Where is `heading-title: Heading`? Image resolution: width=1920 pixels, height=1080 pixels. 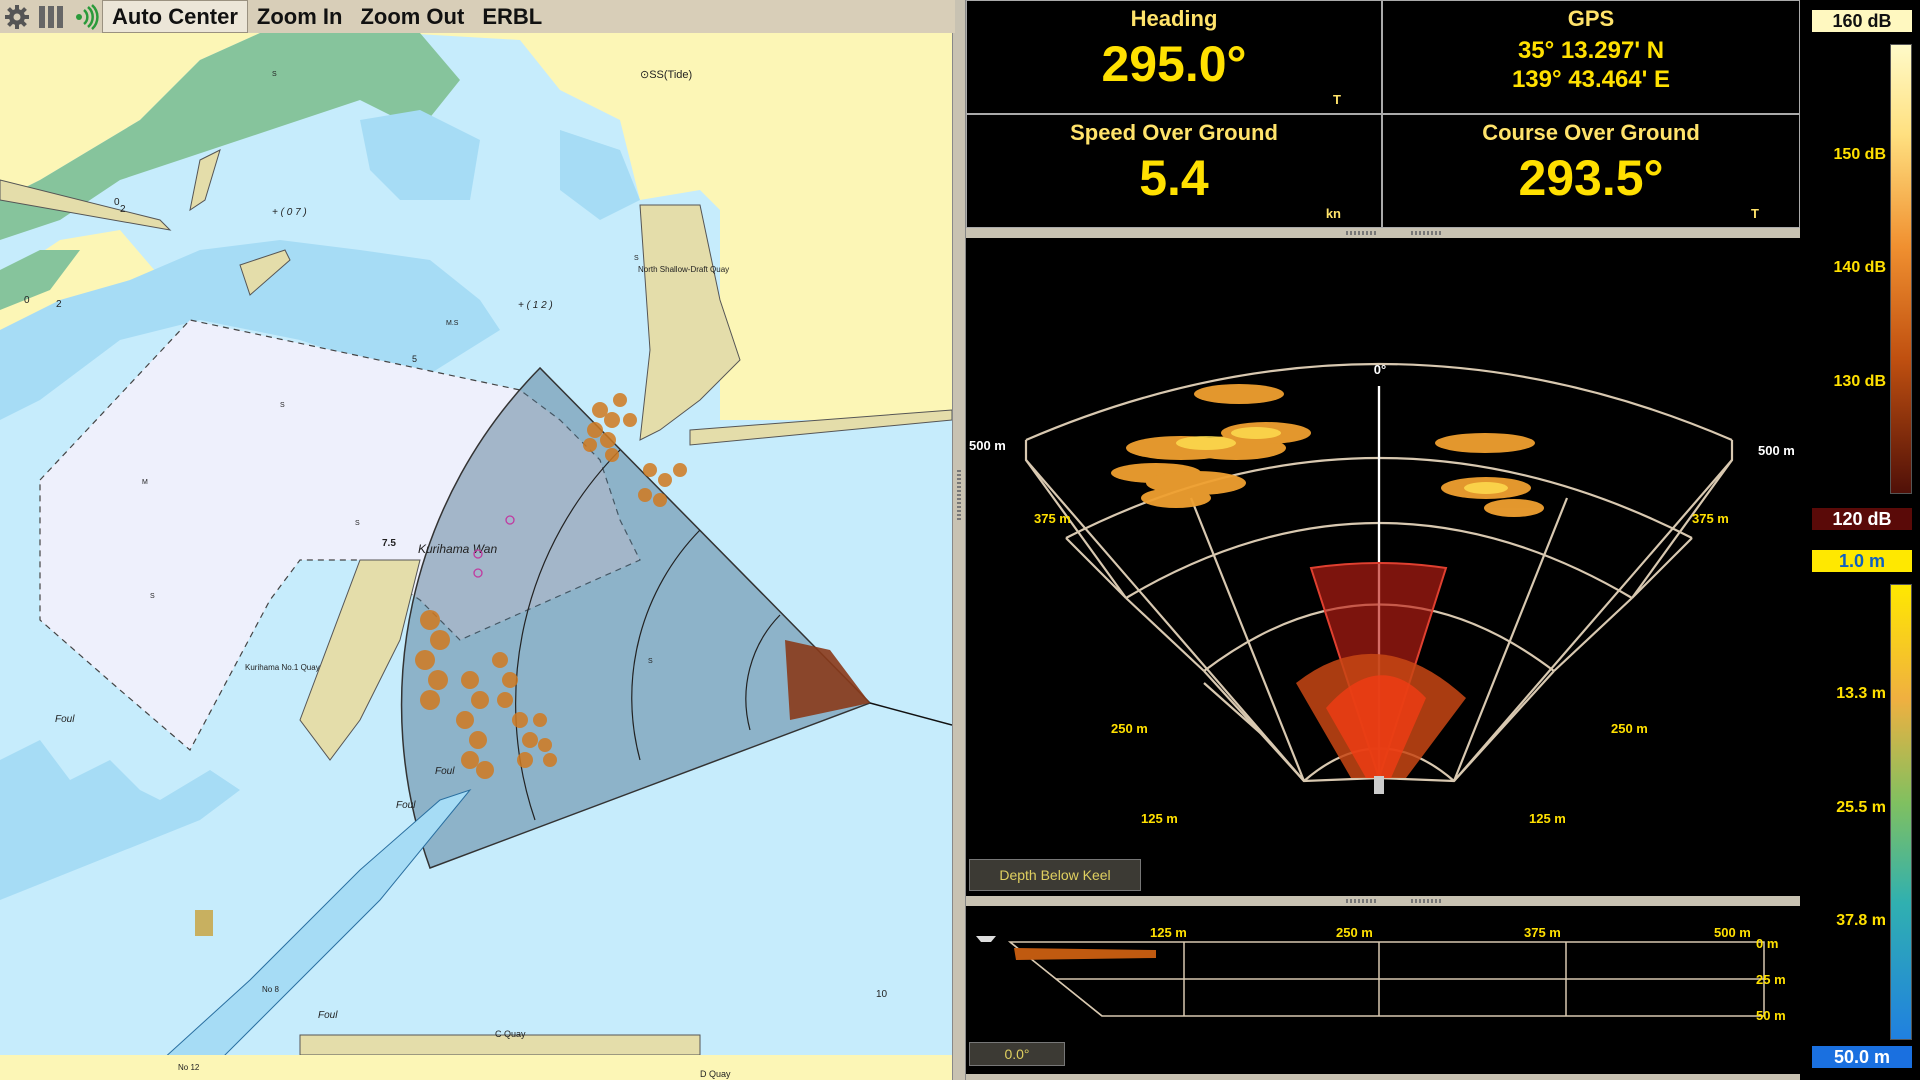
heading-title: Heading is located at coordinates (1174, 18).